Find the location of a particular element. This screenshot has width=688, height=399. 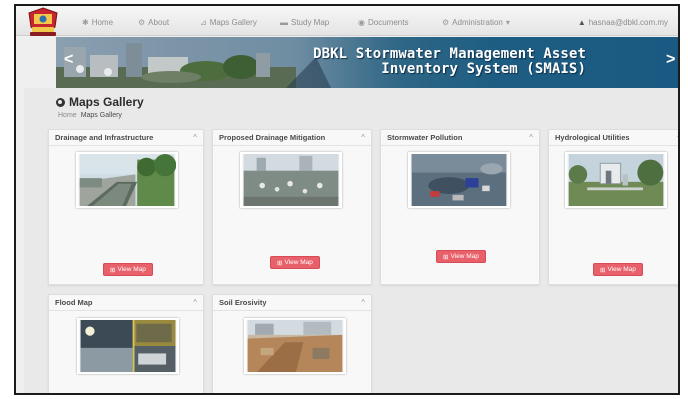

user-email: hasnaa@dbkl.com.my is located at coordinates (628, 22).